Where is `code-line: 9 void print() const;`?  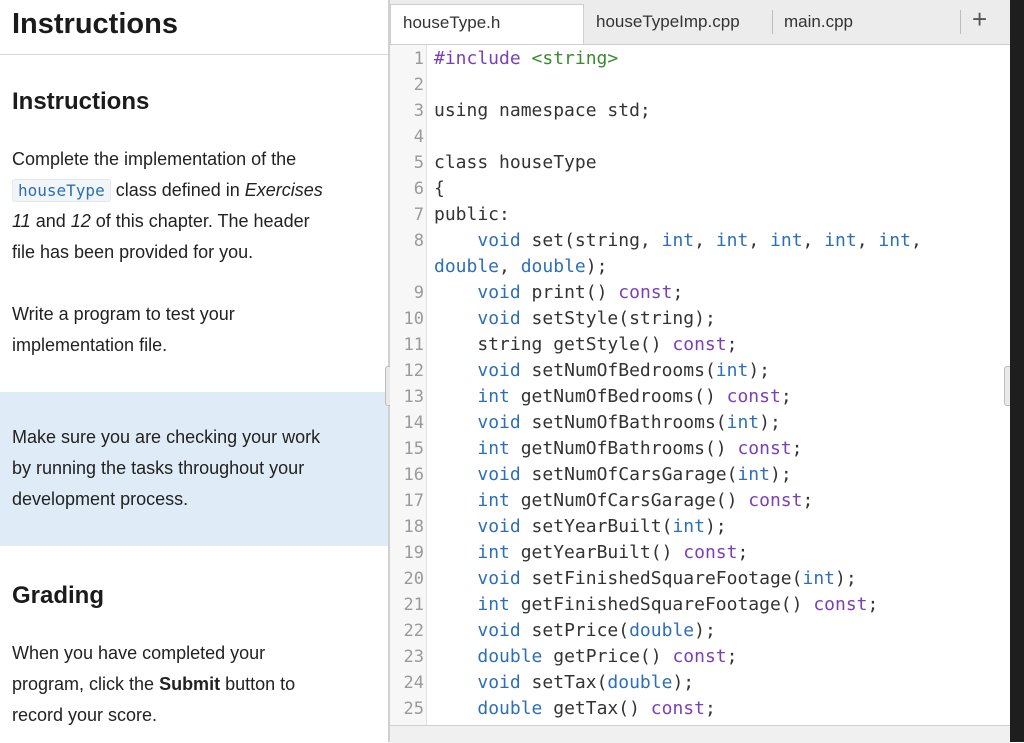
code-line: 9 void print() const; is located at coordinates (700, 293).